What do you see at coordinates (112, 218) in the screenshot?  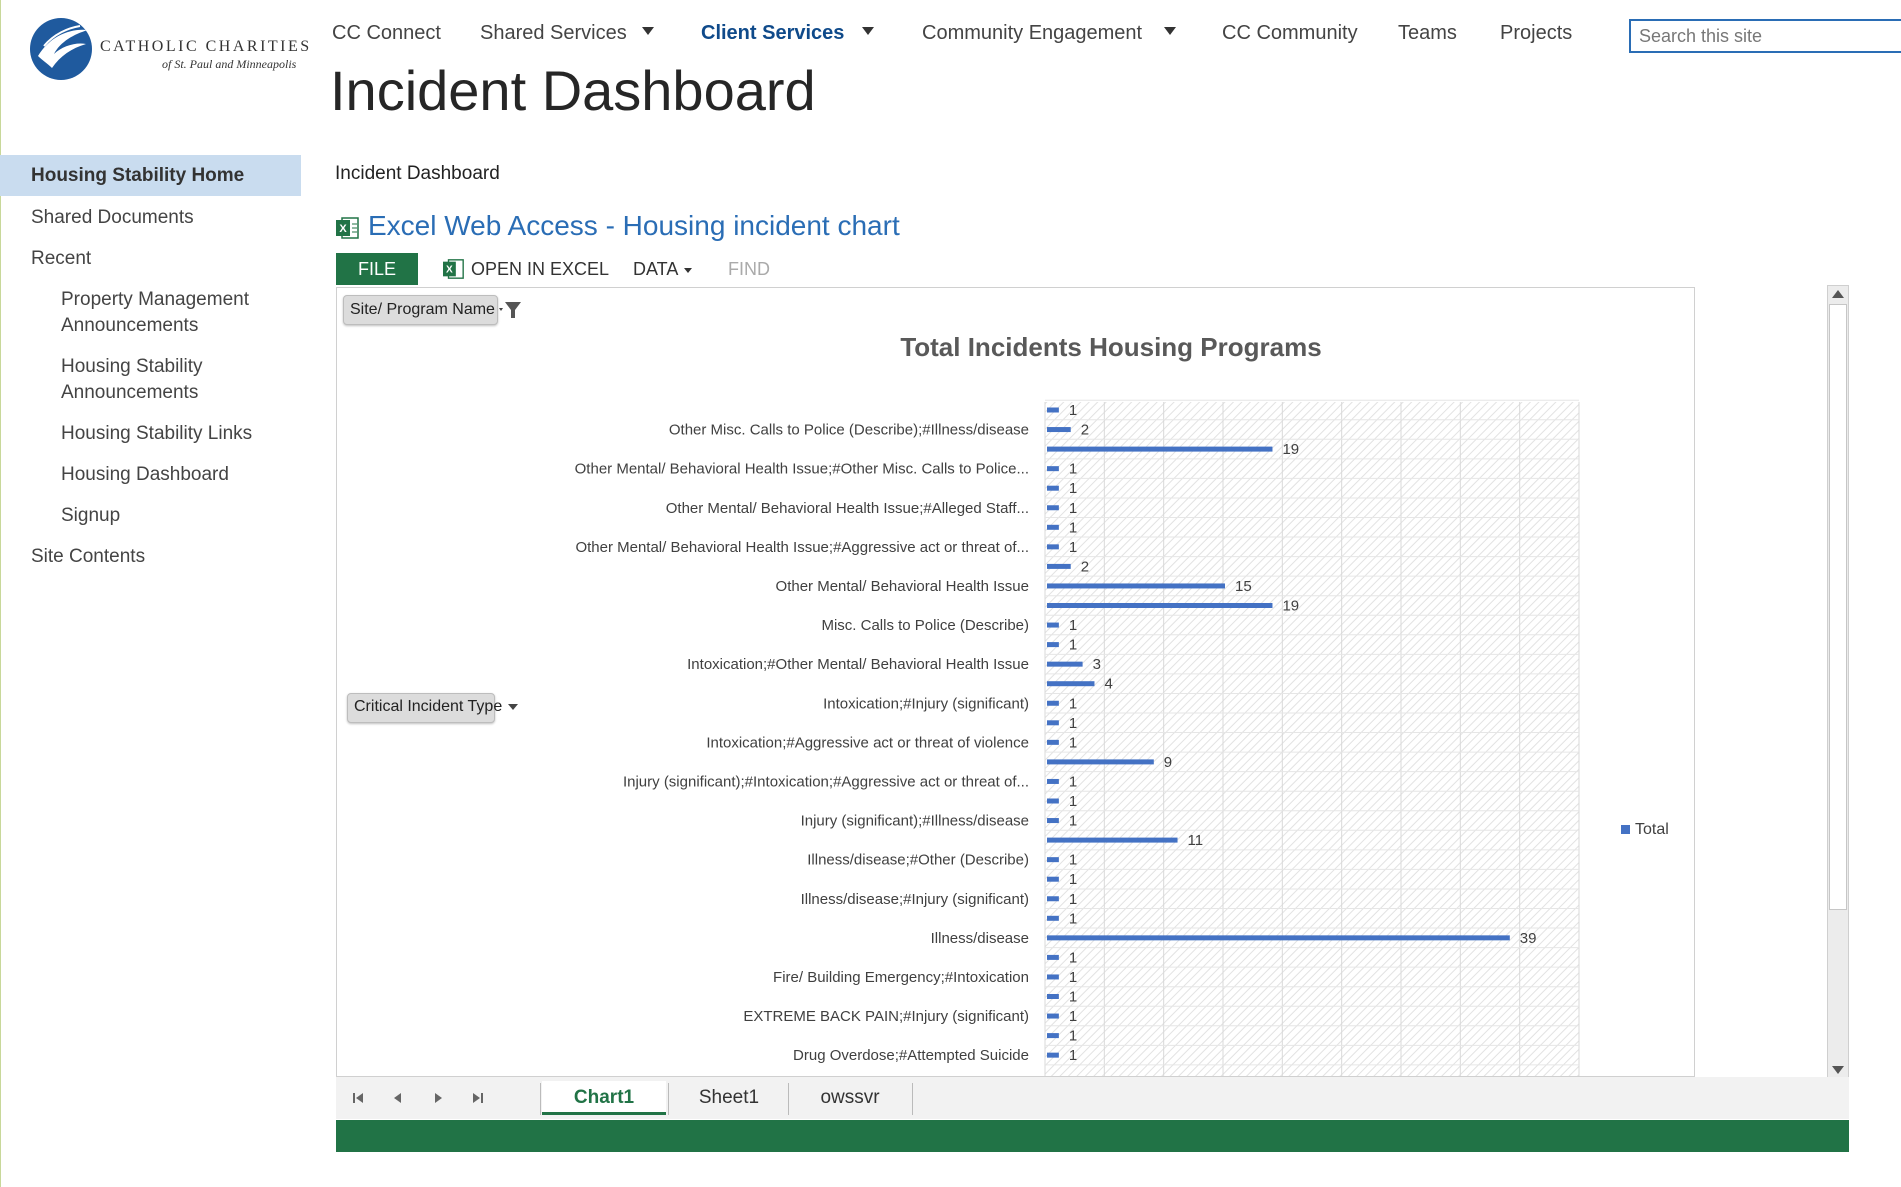 I see `leftnav-shared-documents: Shared Documents` at bounding box center [112, 218].